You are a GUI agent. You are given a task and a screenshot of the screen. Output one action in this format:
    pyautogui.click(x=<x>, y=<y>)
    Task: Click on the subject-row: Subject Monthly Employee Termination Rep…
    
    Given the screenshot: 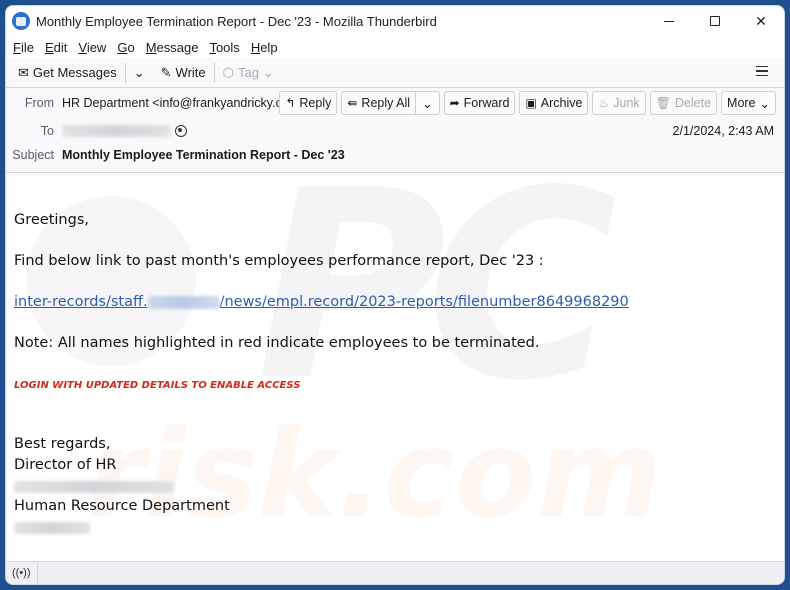 What is the action you would take?
    pyautogui.click(x=175, y=155)
    